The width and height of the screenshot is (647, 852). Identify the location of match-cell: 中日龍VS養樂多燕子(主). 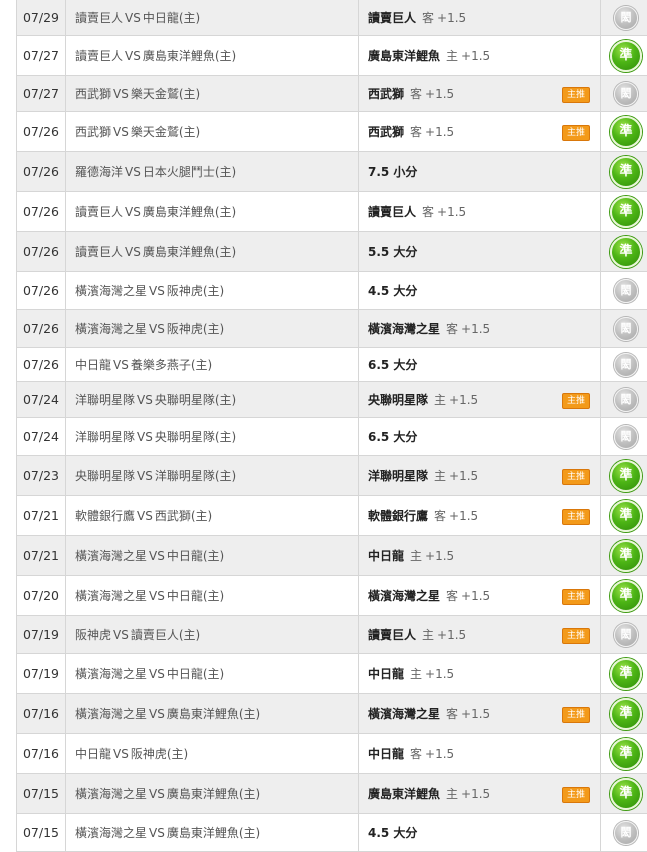
(212, 365).